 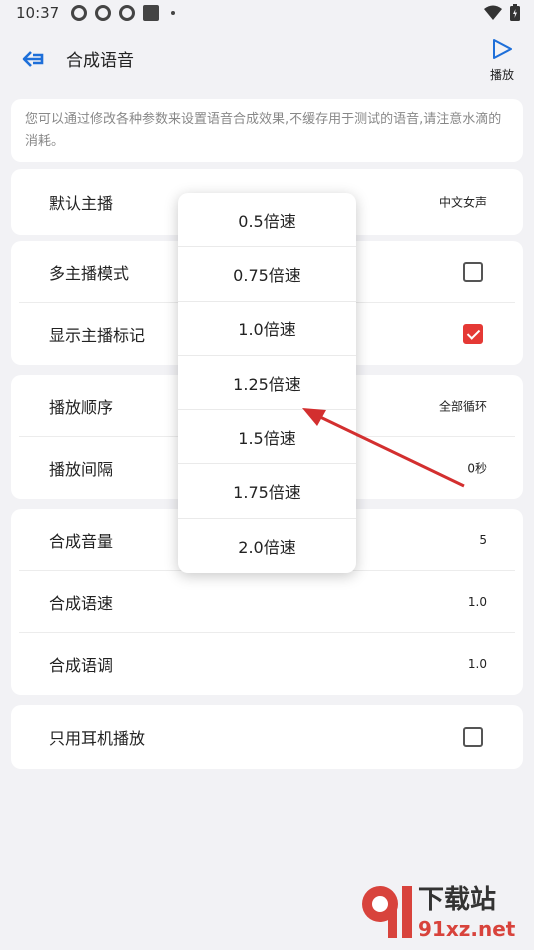 I want to click on volume-value: 5, so click(x=483, y=539).